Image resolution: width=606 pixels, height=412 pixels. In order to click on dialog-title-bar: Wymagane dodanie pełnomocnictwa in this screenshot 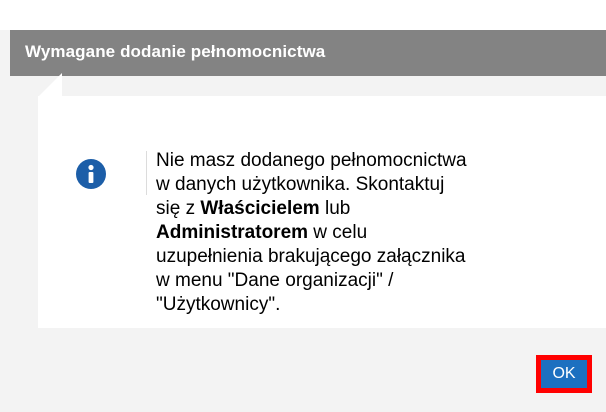, I will do `click(308, 53)`.